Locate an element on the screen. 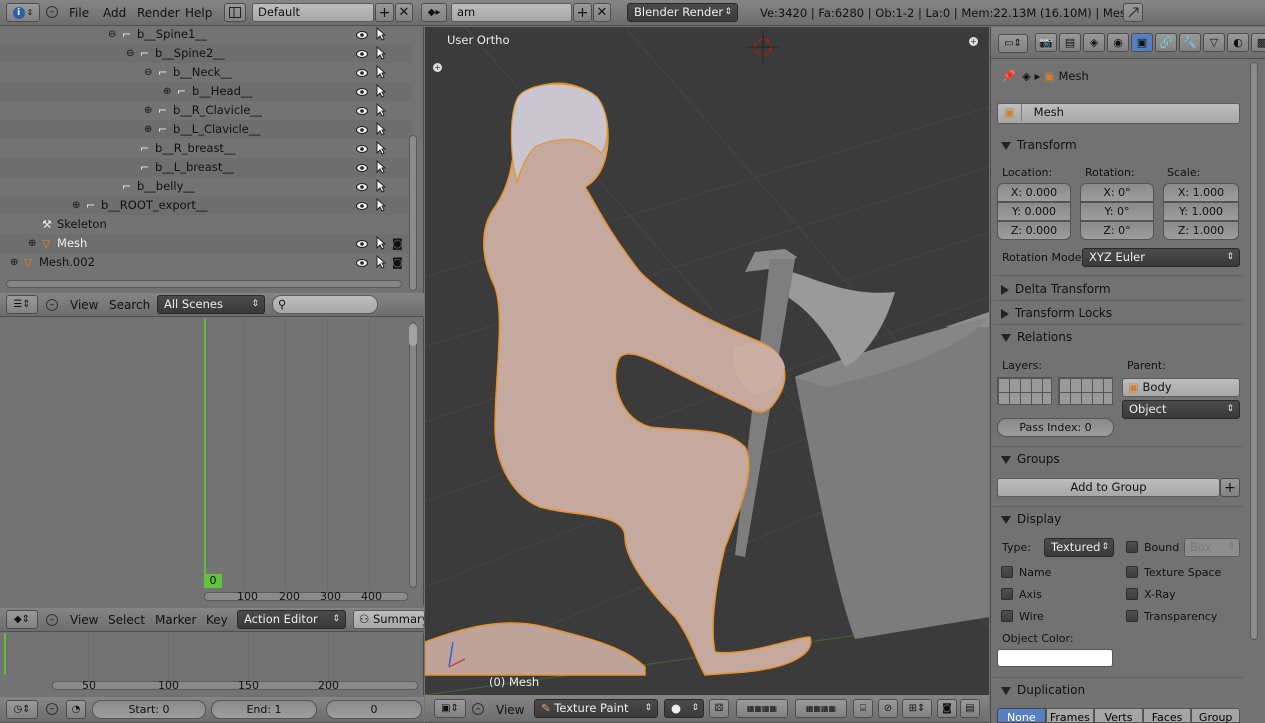 The width and height of the screenshot is (1265, 723). pin-icon: 📌 is located at coordinates (1008, 76).